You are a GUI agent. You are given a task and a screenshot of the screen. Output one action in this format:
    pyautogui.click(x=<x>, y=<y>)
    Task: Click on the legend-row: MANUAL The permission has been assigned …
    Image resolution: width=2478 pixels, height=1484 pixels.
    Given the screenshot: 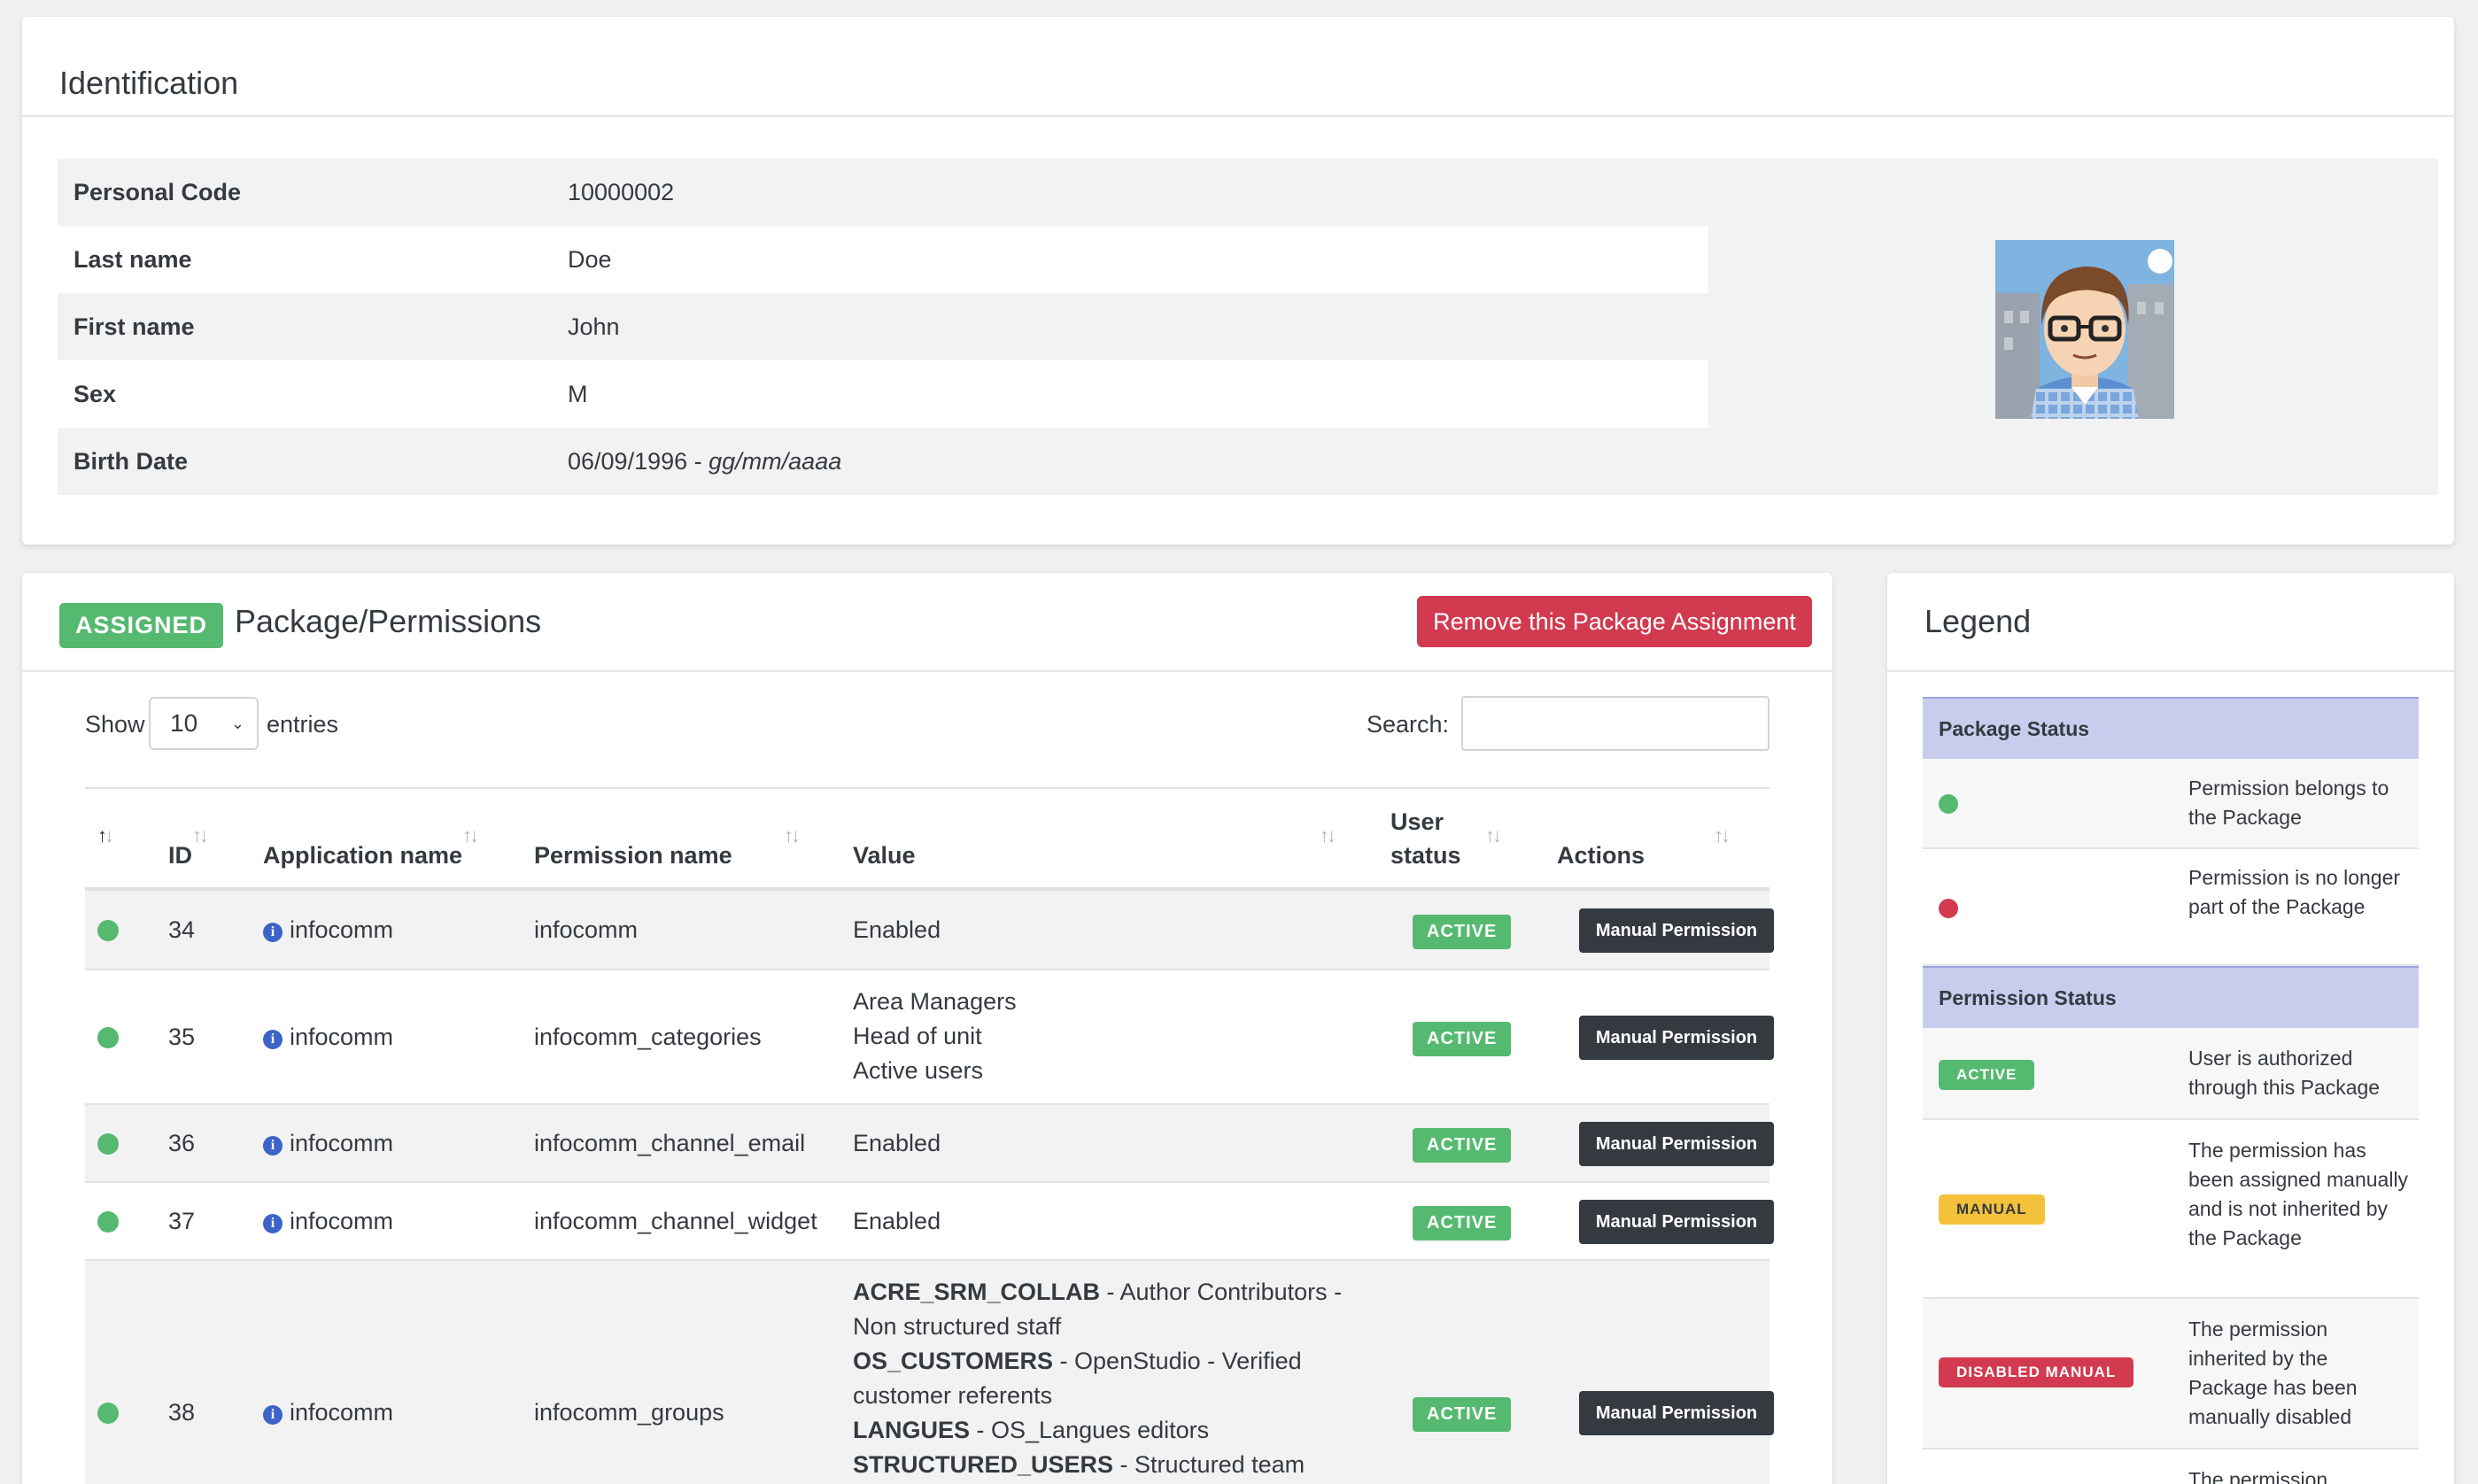 What is the action you would take?
    pyautogui.click(x=2171, y=1209)
    